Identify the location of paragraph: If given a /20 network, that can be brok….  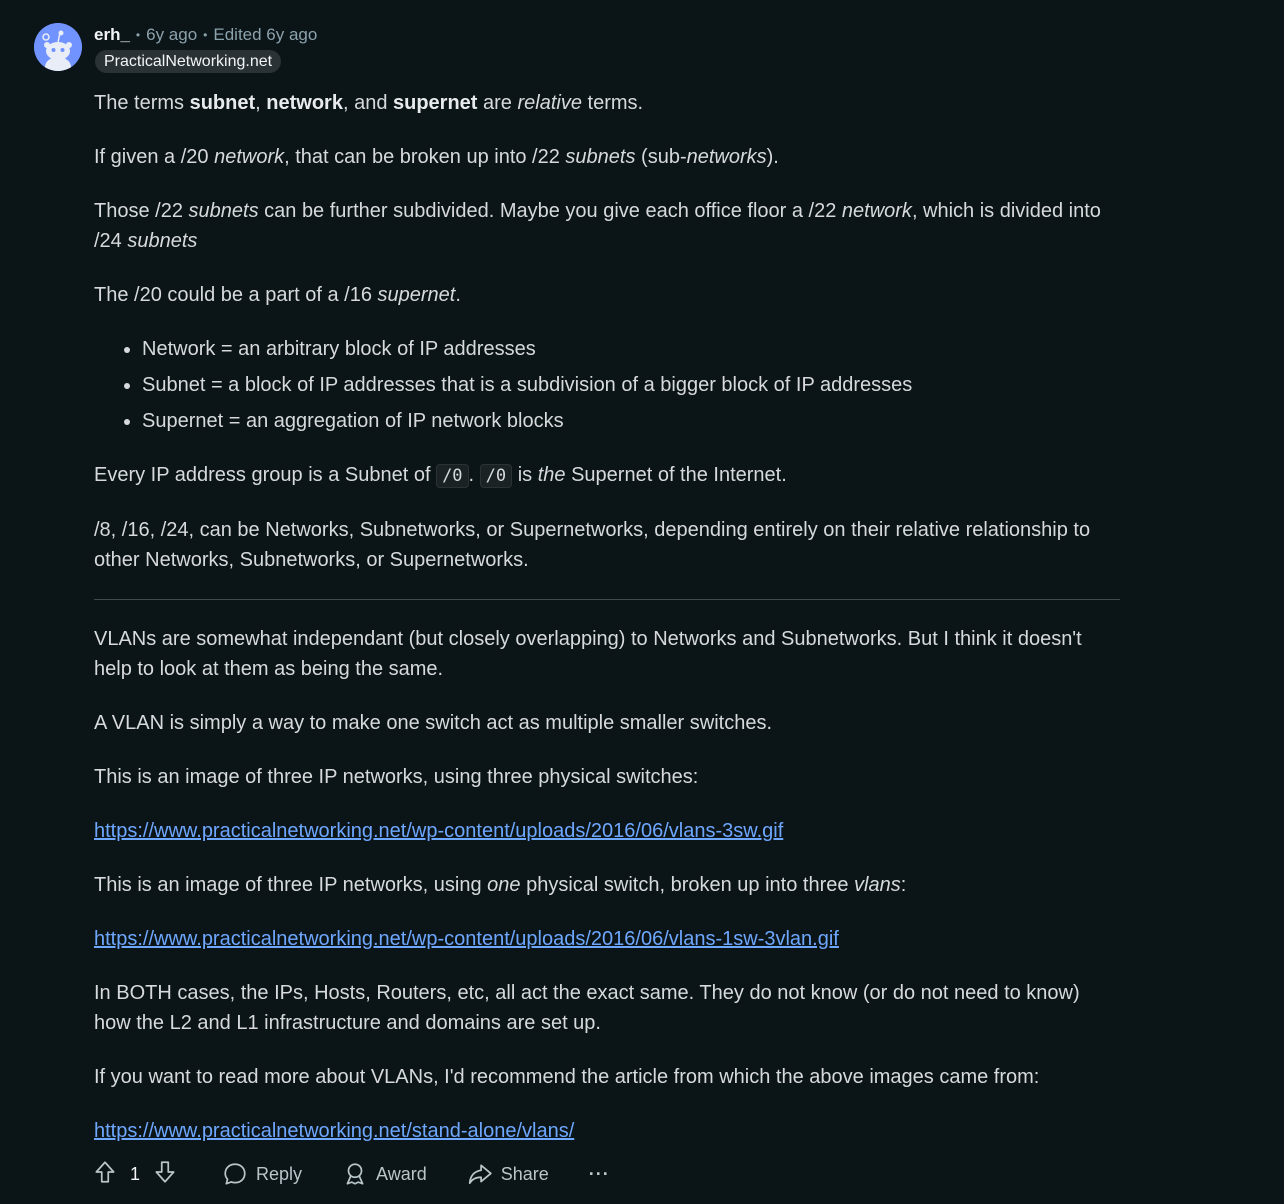
(436, 157).